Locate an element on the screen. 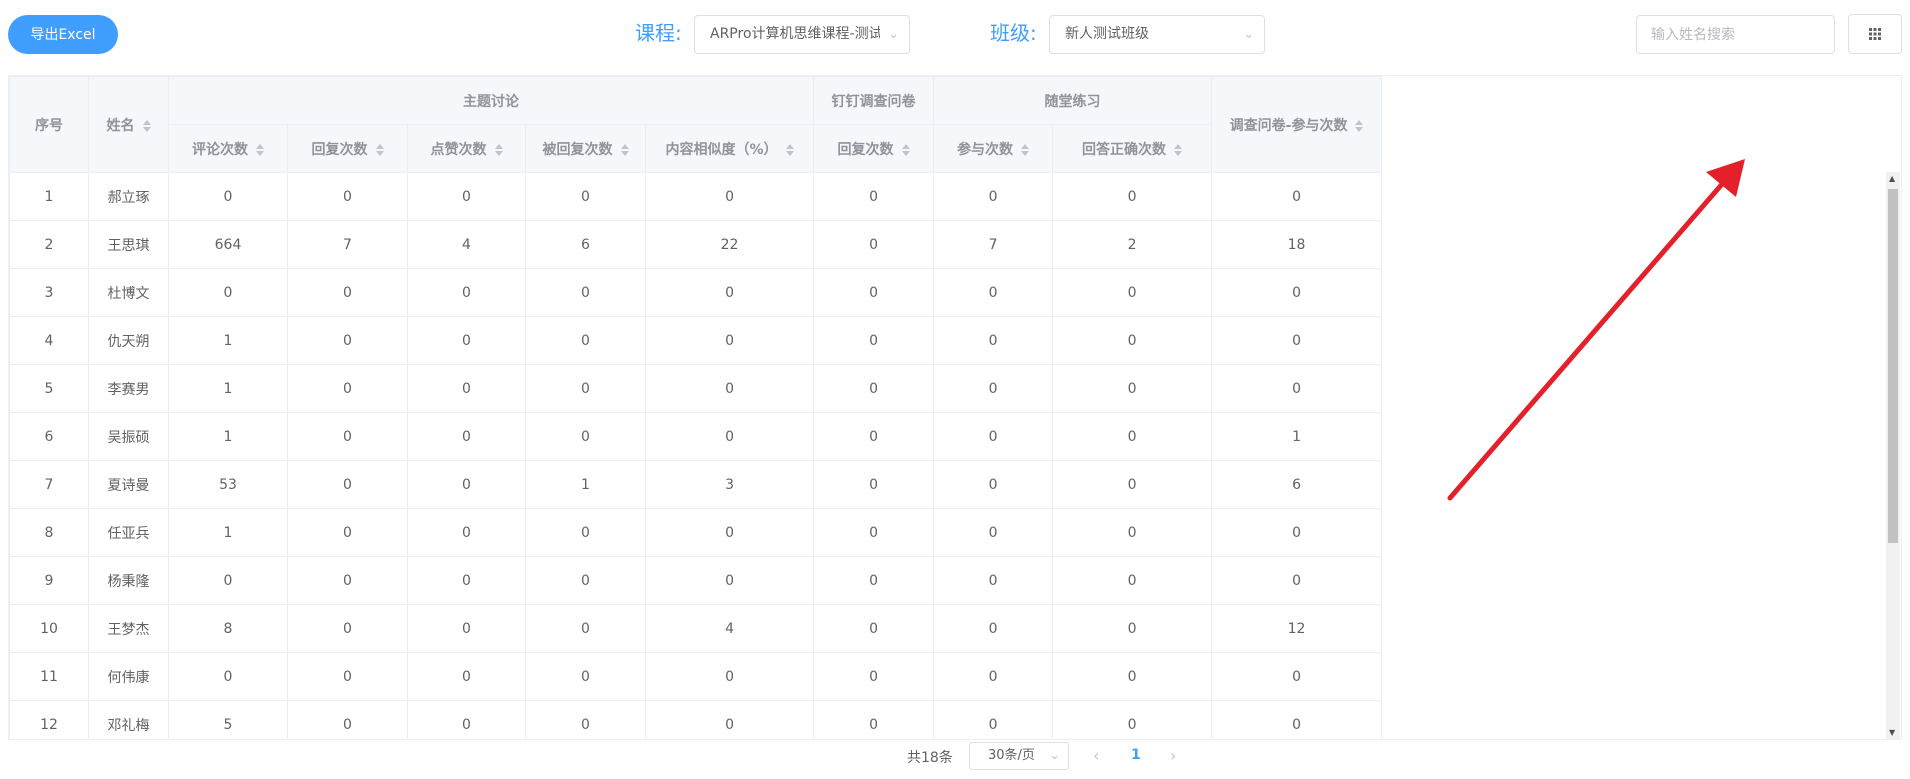 Image resolution: width=1910 pixels, height=779 pixels. cell-survey: 1 is located at coordinates (1297, 436).